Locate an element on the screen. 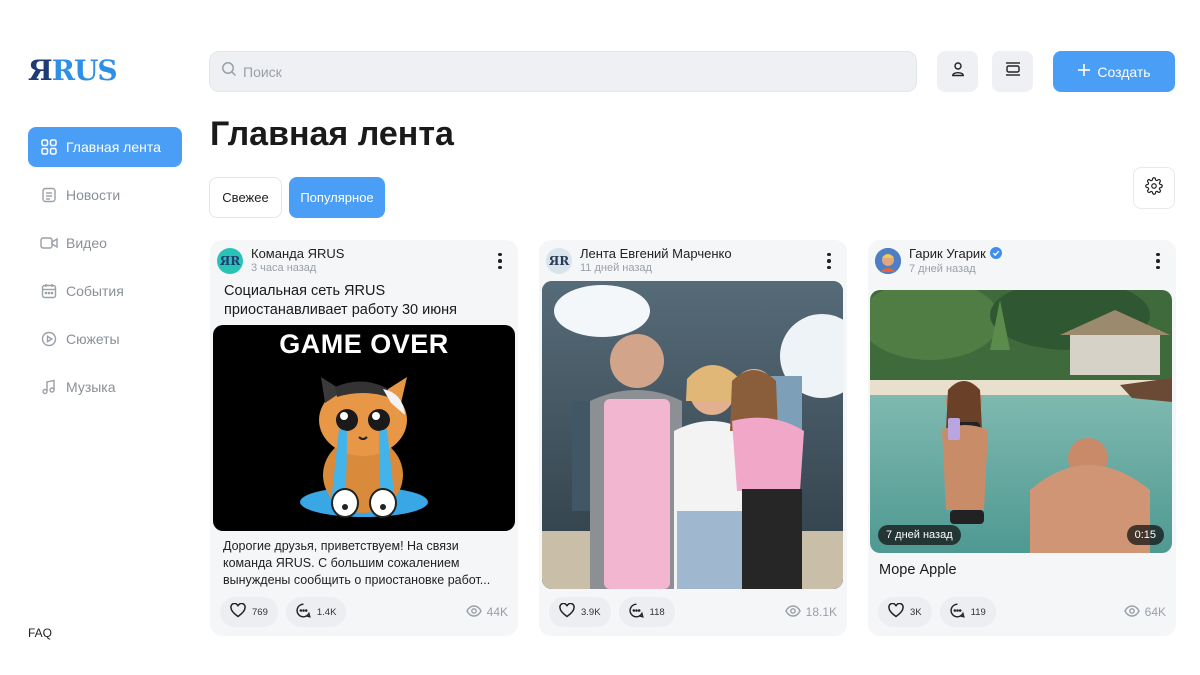 The image size is (1200, 675). post-actions: 3K 119 64K is located at coordinates (1022, 612).